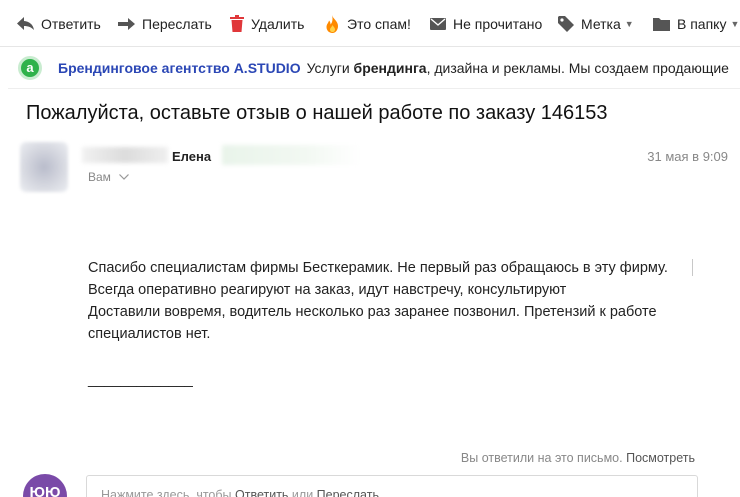  I want to click on forward-button: Переслать, so click(165, 23).